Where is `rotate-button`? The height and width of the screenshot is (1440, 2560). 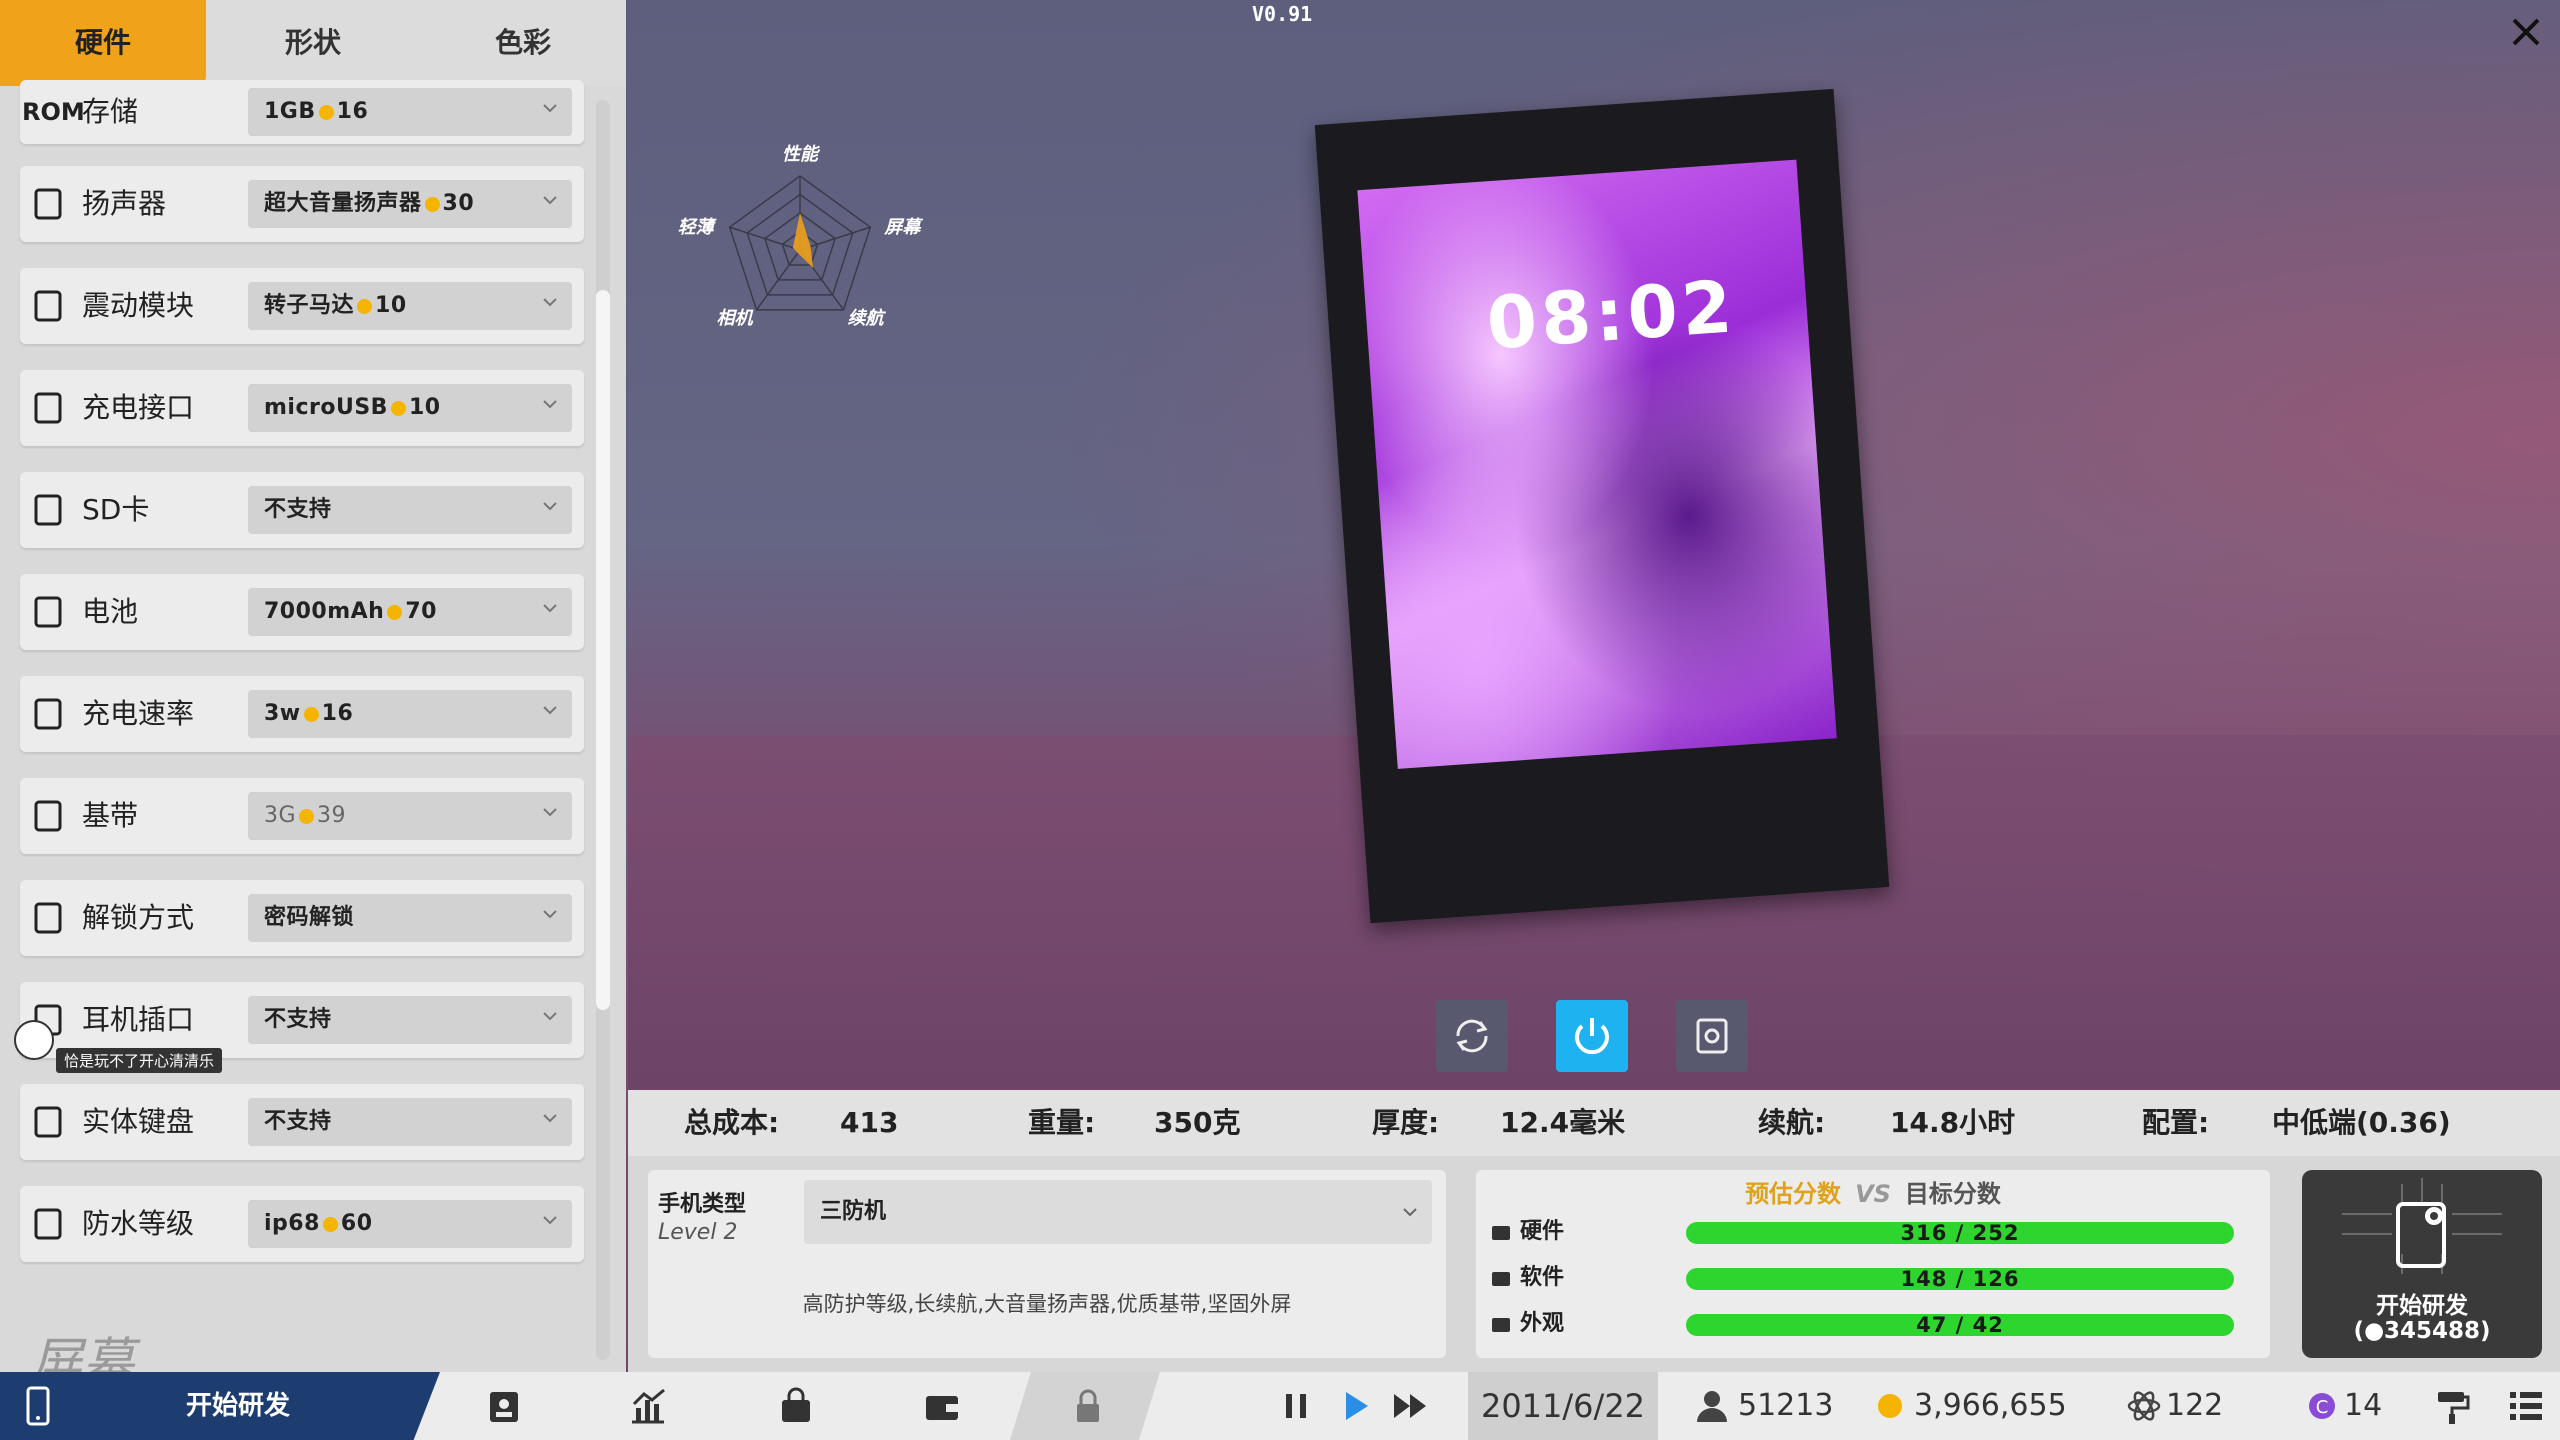 rotate-button is located at coordinates (1472, 1036).